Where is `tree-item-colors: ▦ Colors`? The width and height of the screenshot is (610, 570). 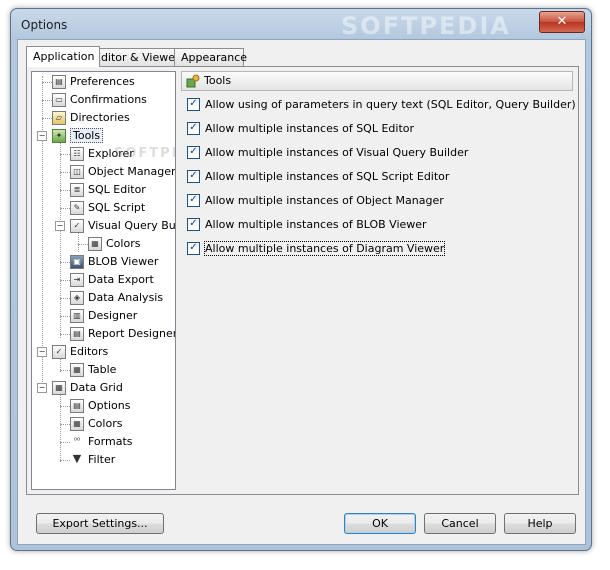
tree-item-colors: ▦ Colors is located at coordinates (114, 244).